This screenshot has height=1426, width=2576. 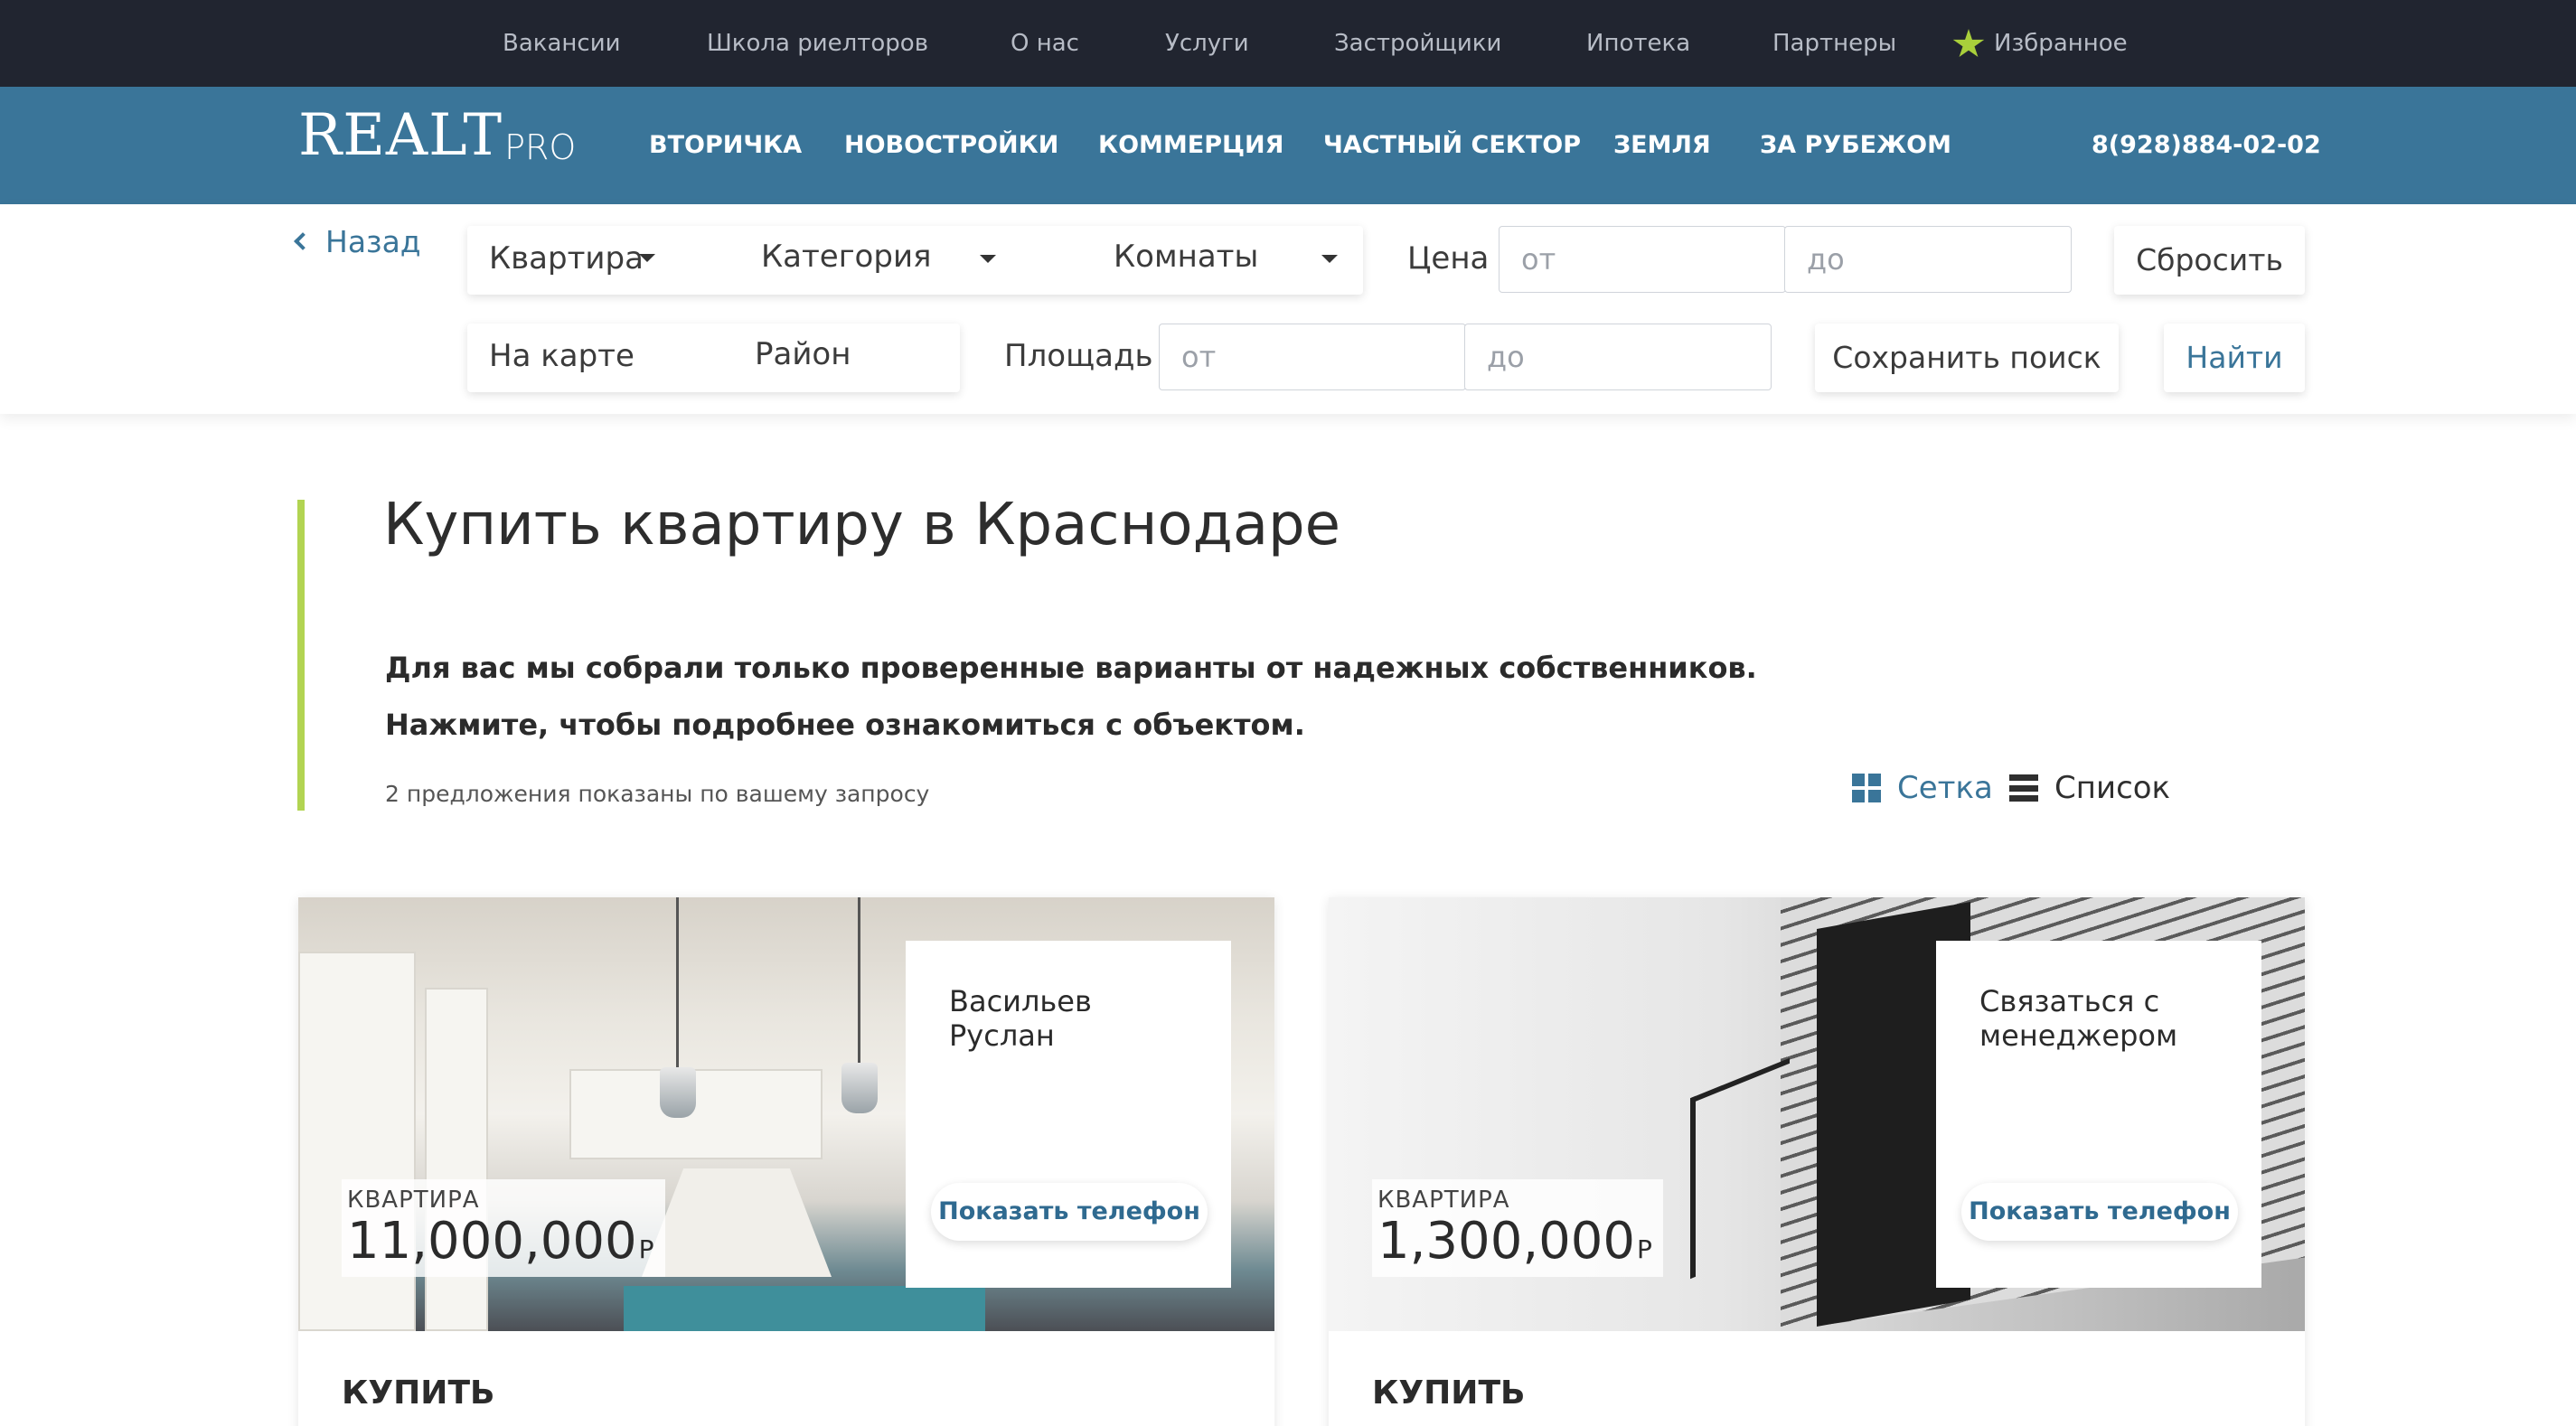 What do you see at coordinates (562, 356) in the screenshot?
I see `map-toggle: На карте` at bounding box center [562, 356].